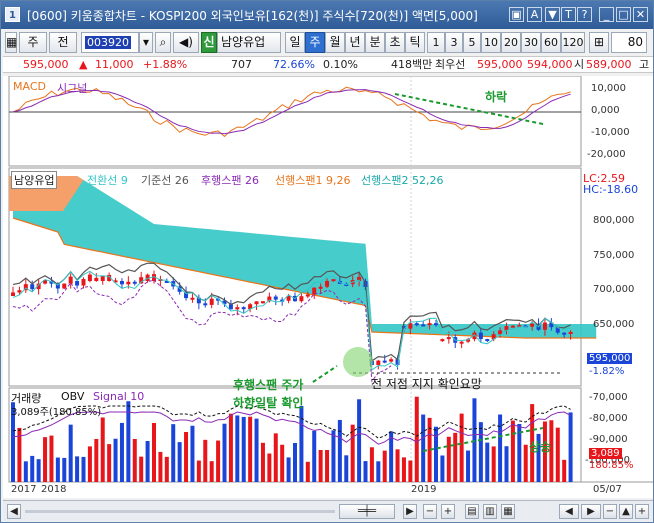 The width and height of the screenshot is (654, 523). Describe the element at coordinates (534, 14) in the screenshot. I see `font-icon: A` at that location.